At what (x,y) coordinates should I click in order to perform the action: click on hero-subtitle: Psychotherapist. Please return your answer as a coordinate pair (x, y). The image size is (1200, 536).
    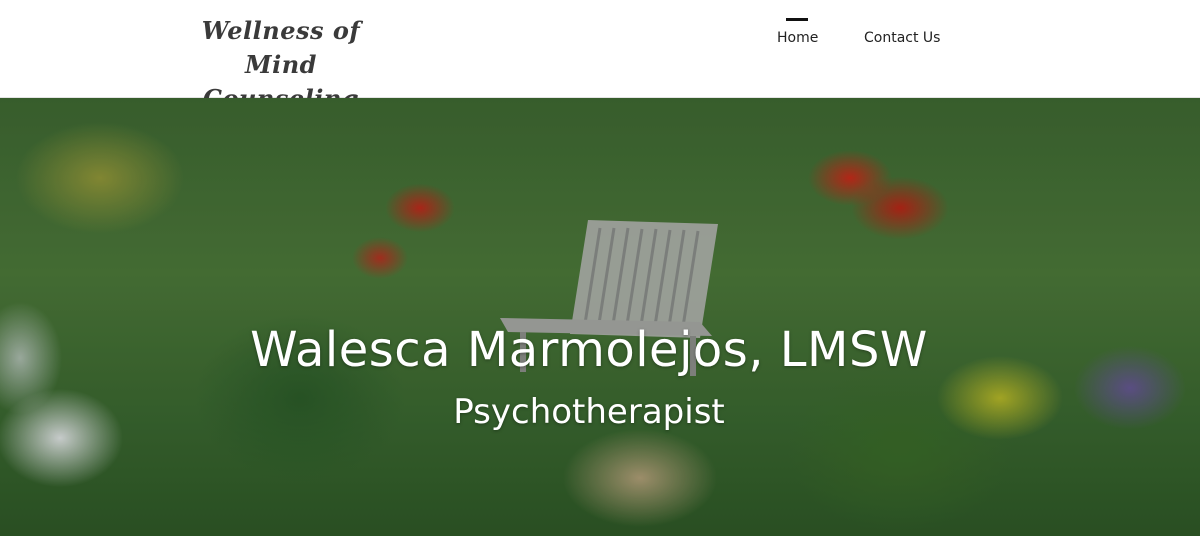
    Looking at the image, I should click on (589, 412).